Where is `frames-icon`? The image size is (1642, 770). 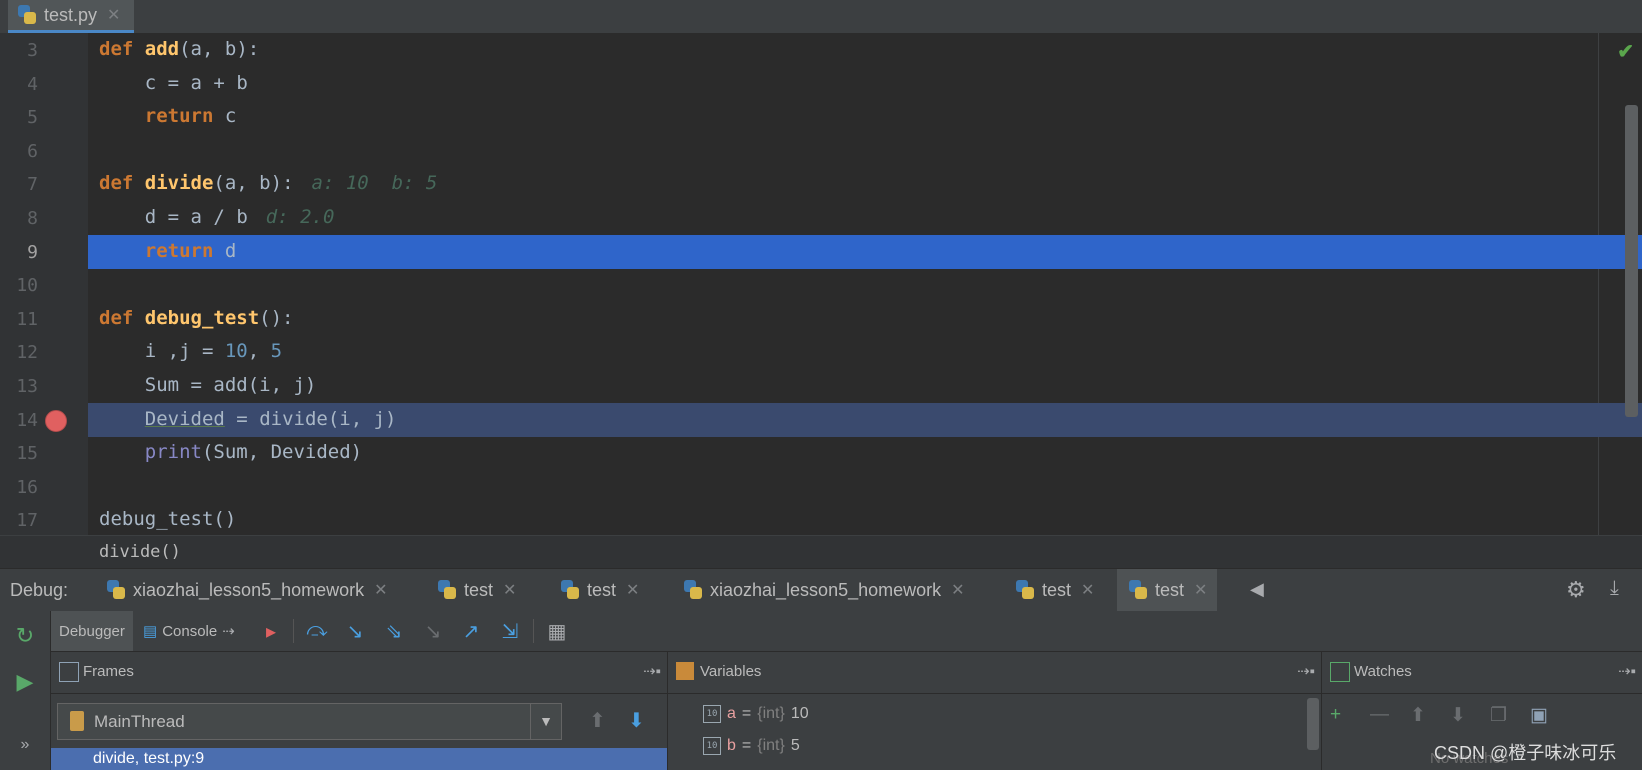
frames-icon is located at coordinates (69, 672).